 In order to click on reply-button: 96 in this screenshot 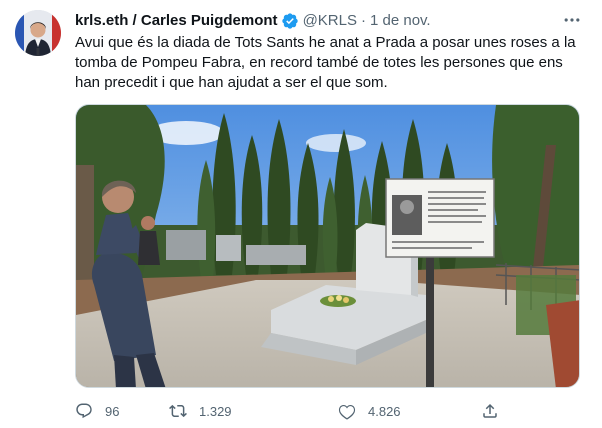, I will do `click(97, 411)`.